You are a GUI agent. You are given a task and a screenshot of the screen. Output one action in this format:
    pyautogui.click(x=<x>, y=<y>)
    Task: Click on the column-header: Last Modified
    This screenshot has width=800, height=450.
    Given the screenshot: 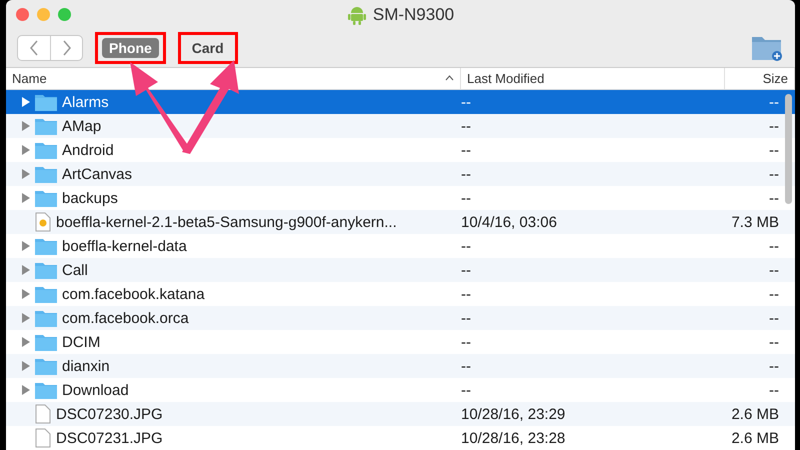 What is the action you would take?
    pyautogui.click(x=593, y=79)
    